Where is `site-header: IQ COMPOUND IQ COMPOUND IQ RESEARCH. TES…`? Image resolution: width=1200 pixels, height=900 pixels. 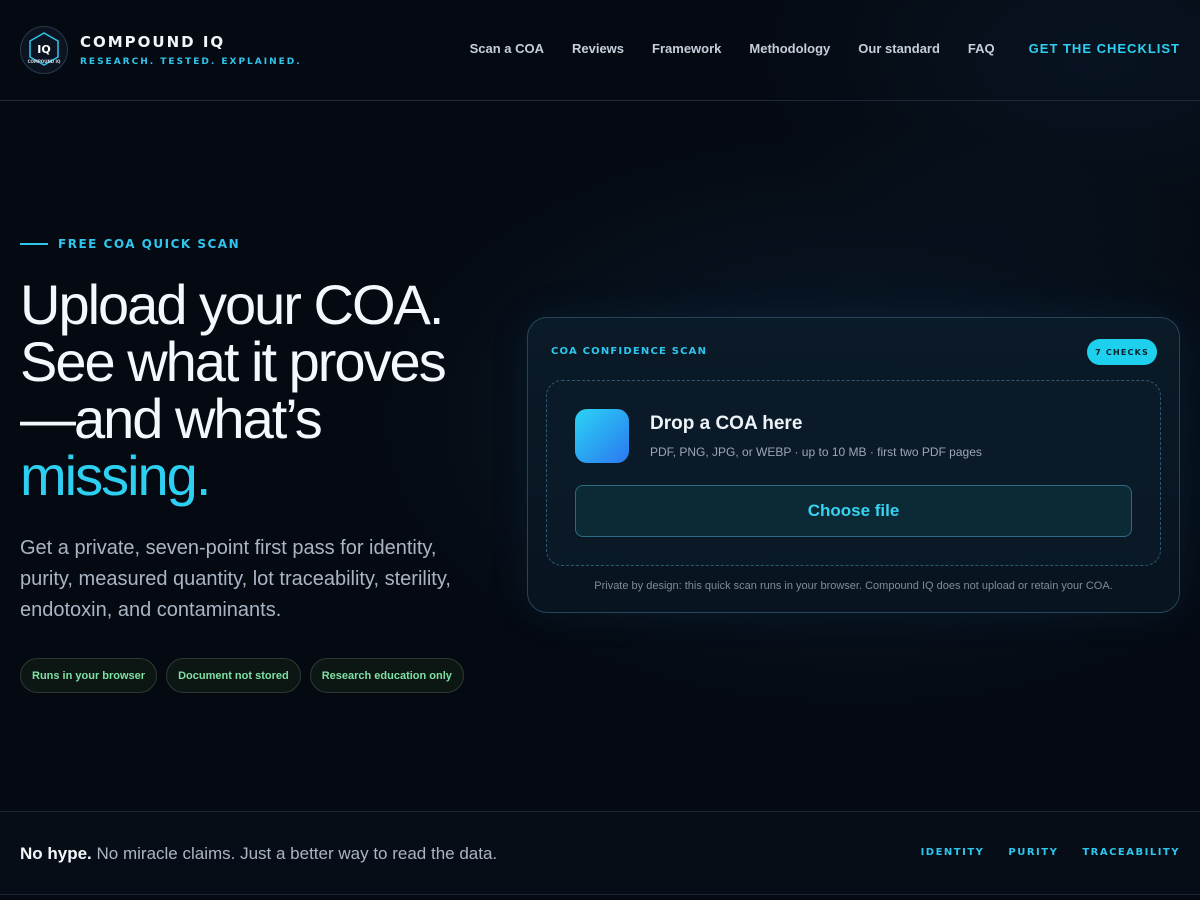
site-header: IQ COMPOUND IQ COMPOUND IQ RESEARCH. TES… is located at coordinates (600, 50).